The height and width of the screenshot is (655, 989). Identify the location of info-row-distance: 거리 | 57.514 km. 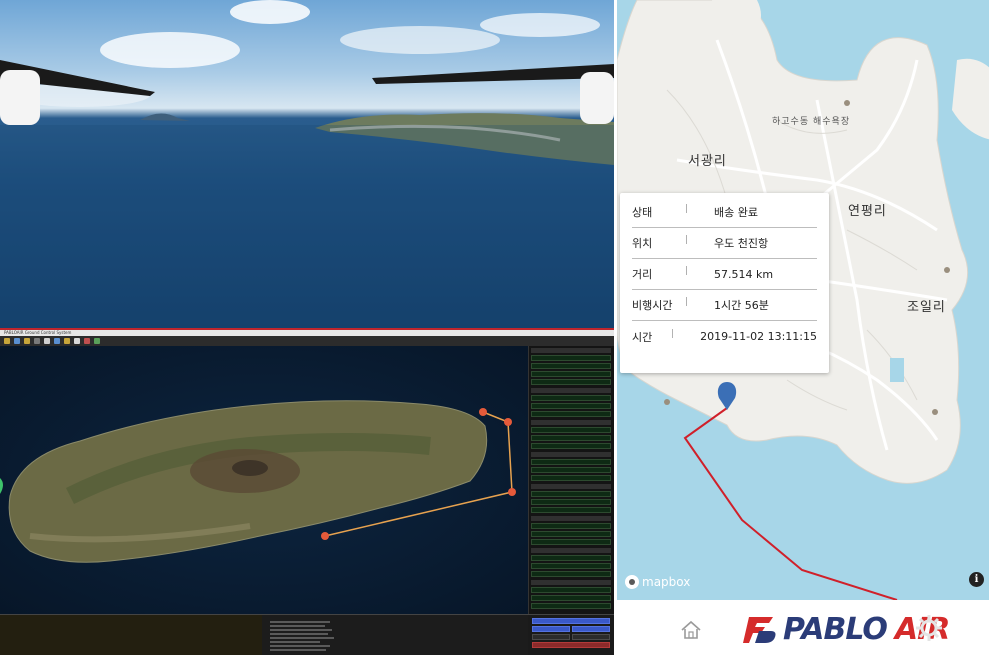
(724, 274).